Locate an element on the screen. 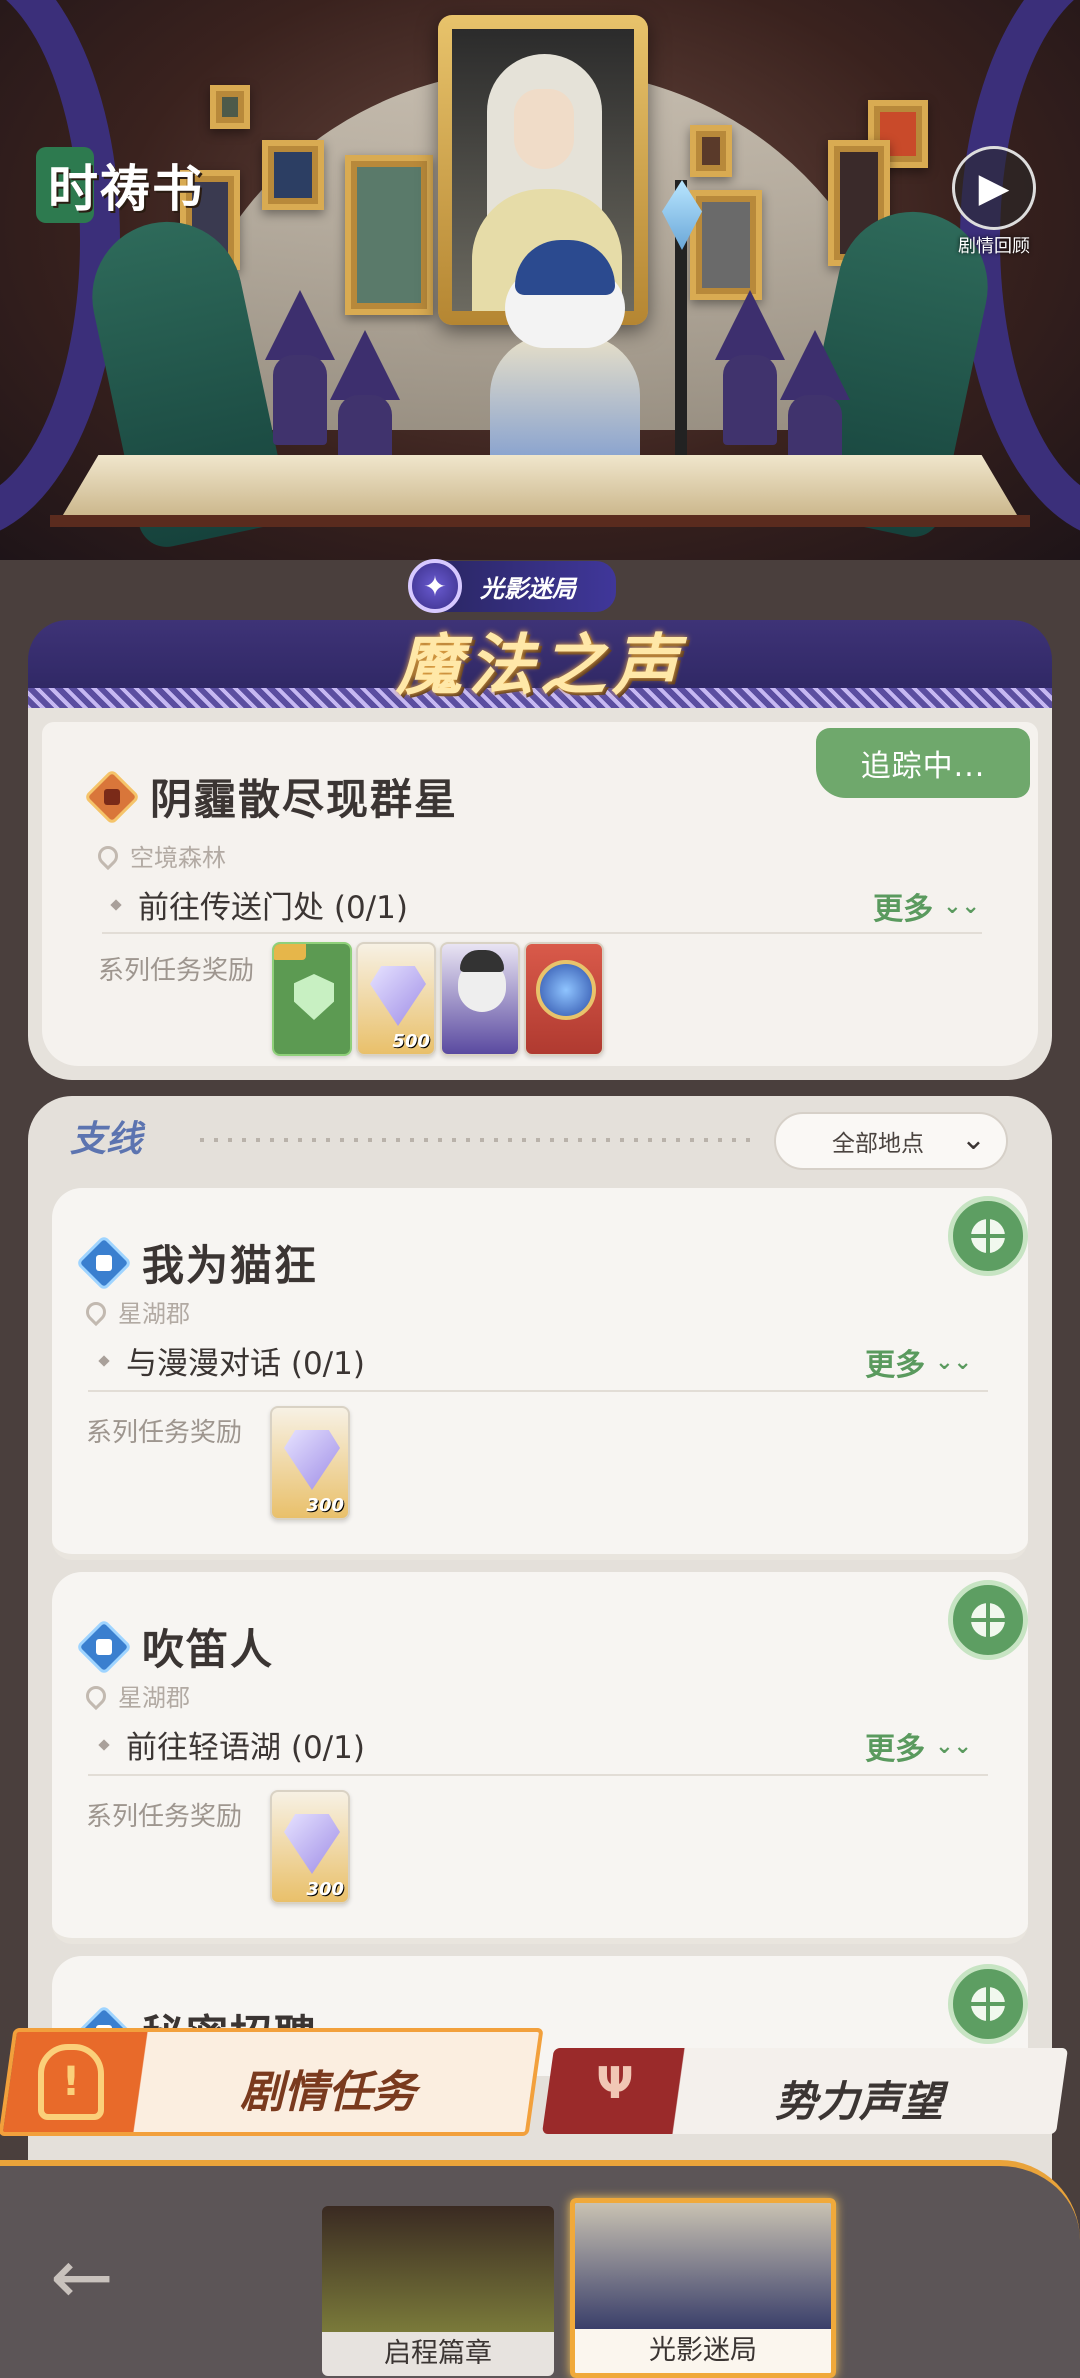 The height and width of the screenshot is (2378, 1080). quest-location: 空境森林 is located at coordinates (159, 855).